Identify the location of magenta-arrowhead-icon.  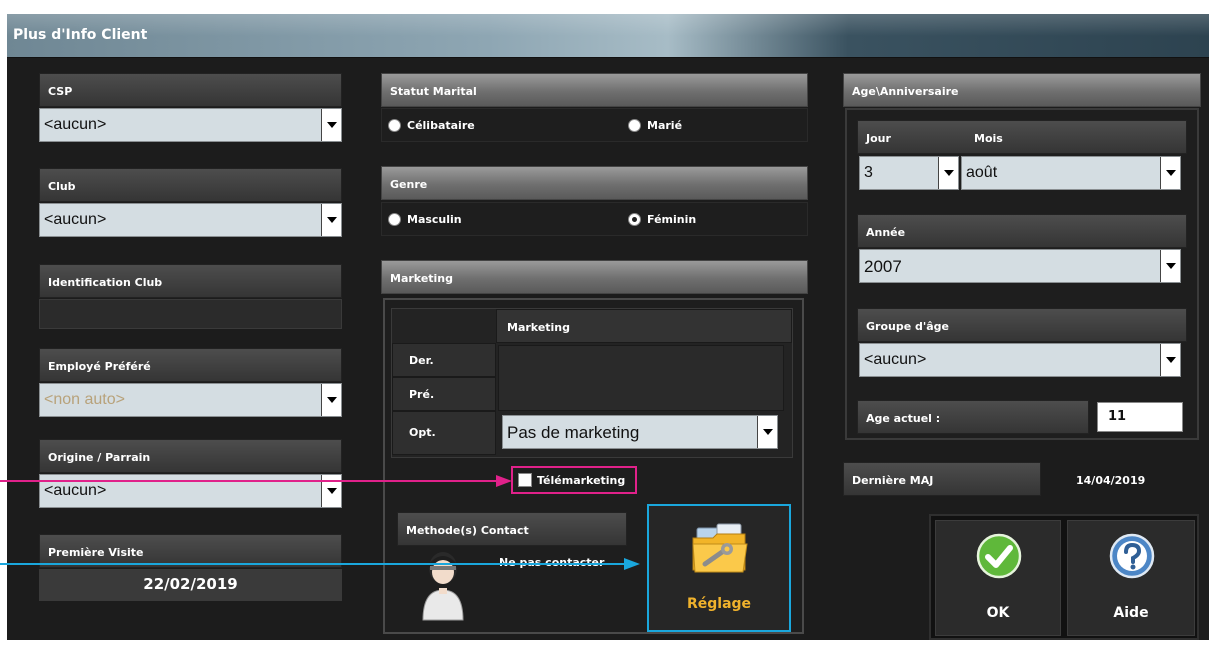
(504, 481).